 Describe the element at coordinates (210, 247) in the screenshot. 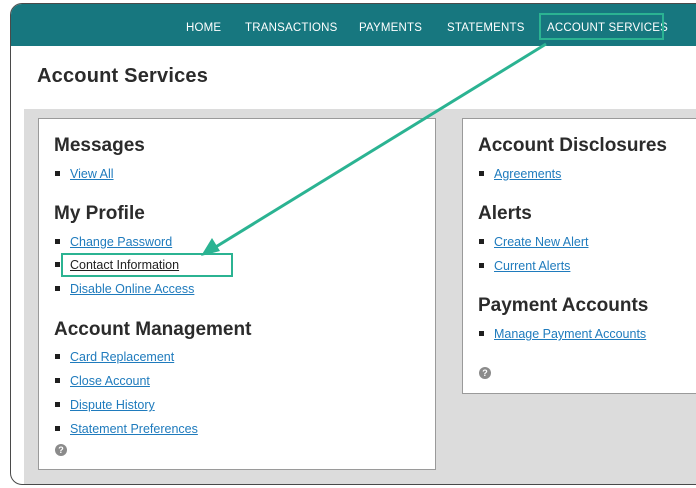

I see `arrow-head` at that location.